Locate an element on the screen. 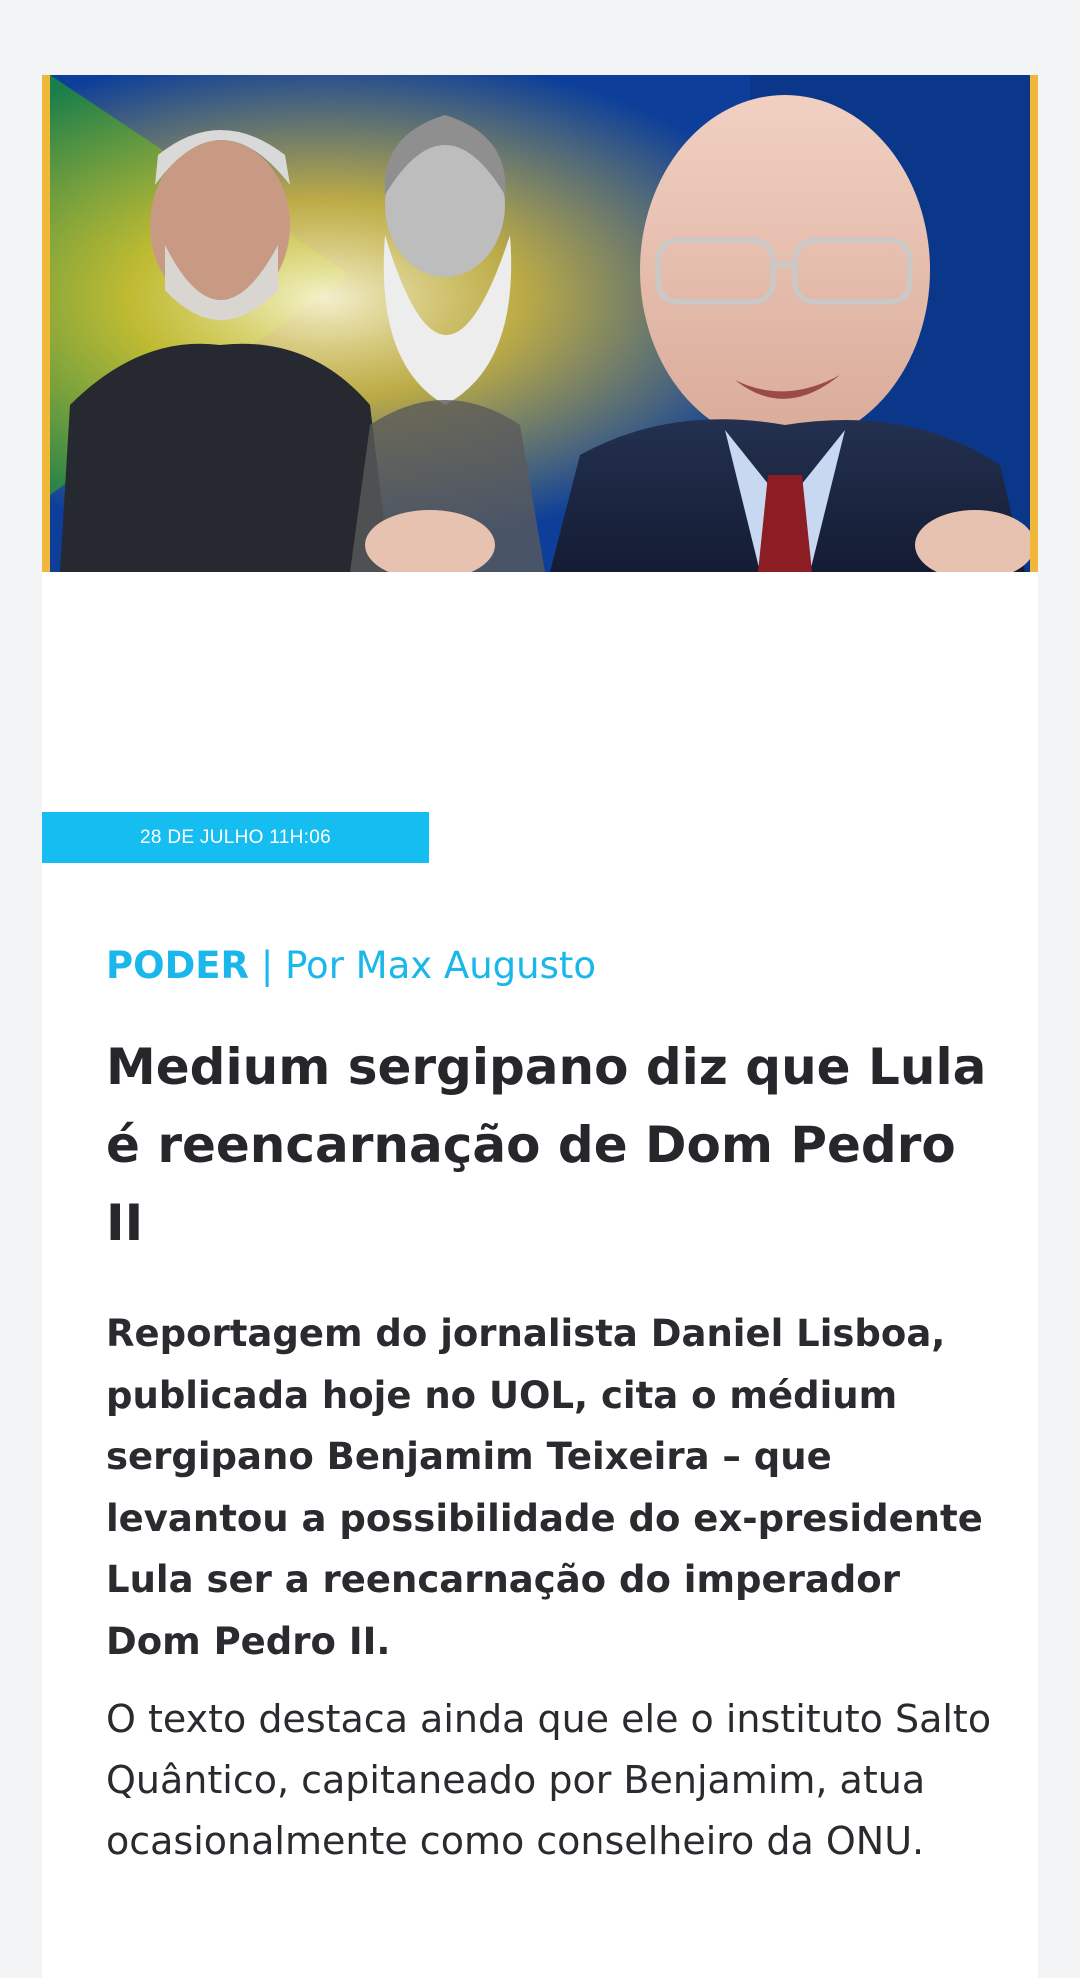  author-byline: Por Max Augusto is located at coordinates (440, 965).